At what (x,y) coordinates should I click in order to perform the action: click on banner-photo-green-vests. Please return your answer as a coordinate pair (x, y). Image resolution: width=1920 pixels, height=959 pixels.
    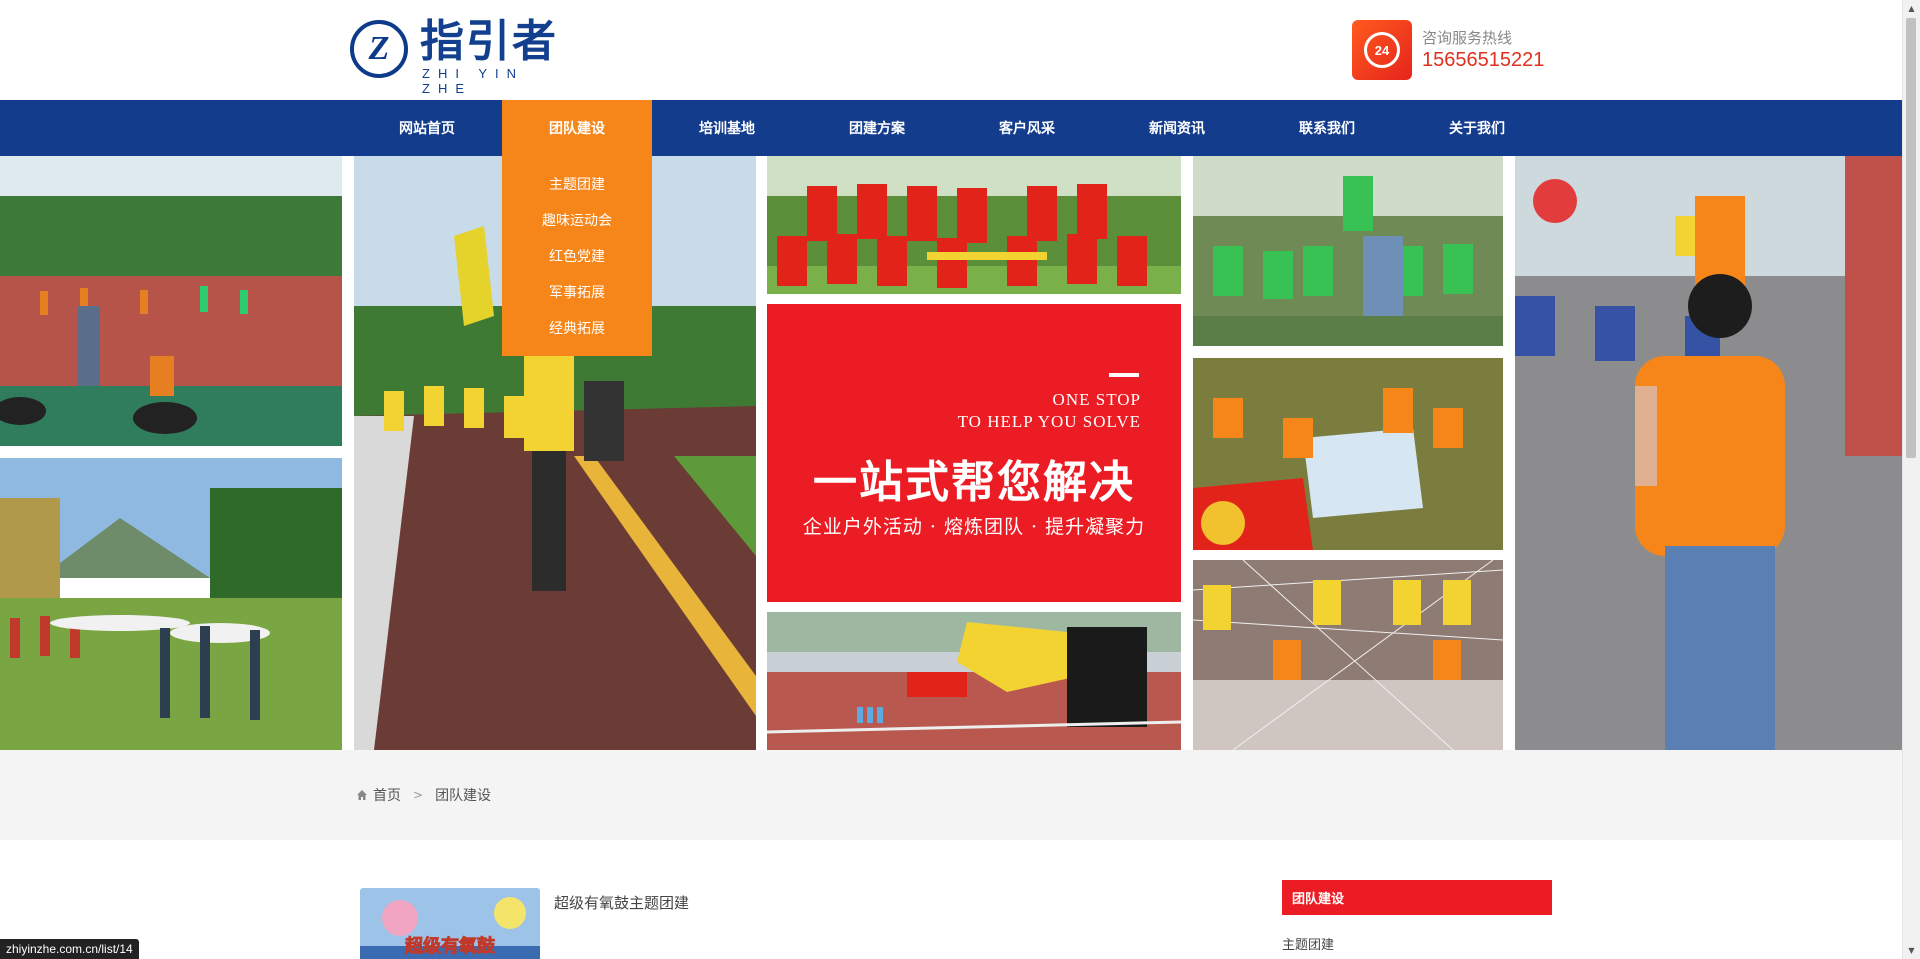
    Looking at the image, I should click on (1348, 251).